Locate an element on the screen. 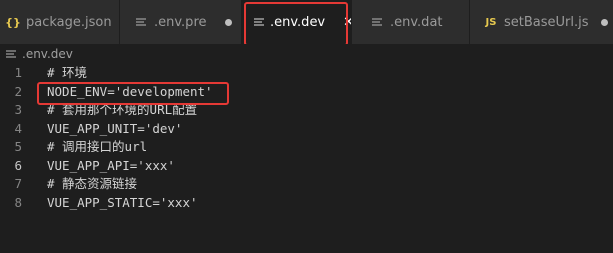 The image size is (613, 253). line-number: 6 is located at coordinates (18, 165).